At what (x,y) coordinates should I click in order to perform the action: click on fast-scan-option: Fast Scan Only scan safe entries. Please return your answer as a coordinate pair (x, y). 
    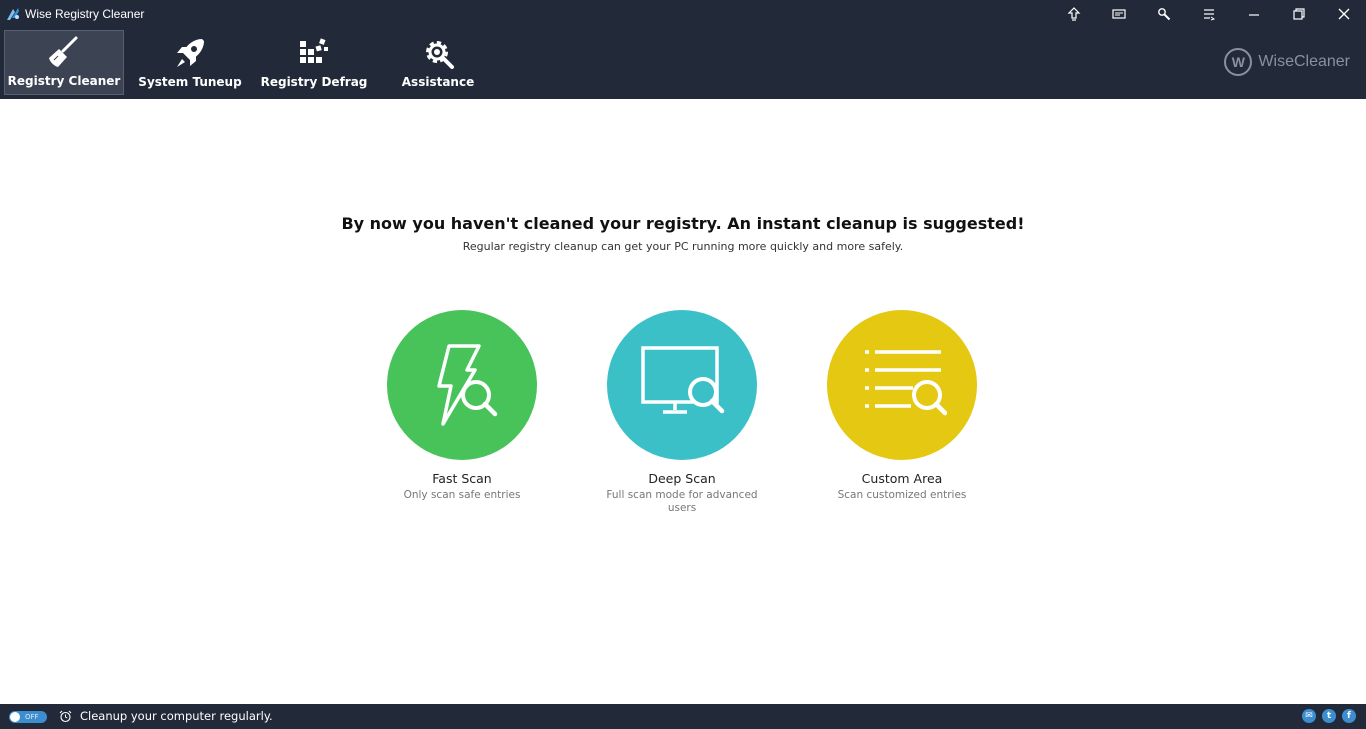
    Looking at the image, I should click on (462, 406).